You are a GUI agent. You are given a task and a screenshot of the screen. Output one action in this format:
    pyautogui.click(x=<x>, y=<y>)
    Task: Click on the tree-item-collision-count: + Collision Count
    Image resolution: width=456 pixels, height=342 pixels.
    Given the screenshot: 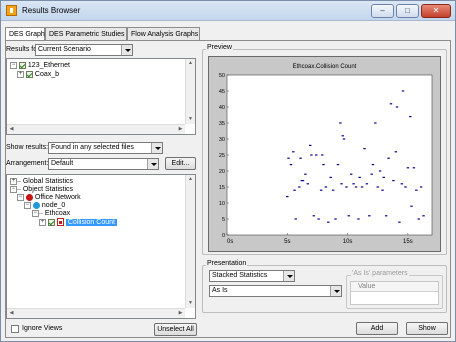 What is the action you would take?
    pyautogui.click(x=78, y=222)
    